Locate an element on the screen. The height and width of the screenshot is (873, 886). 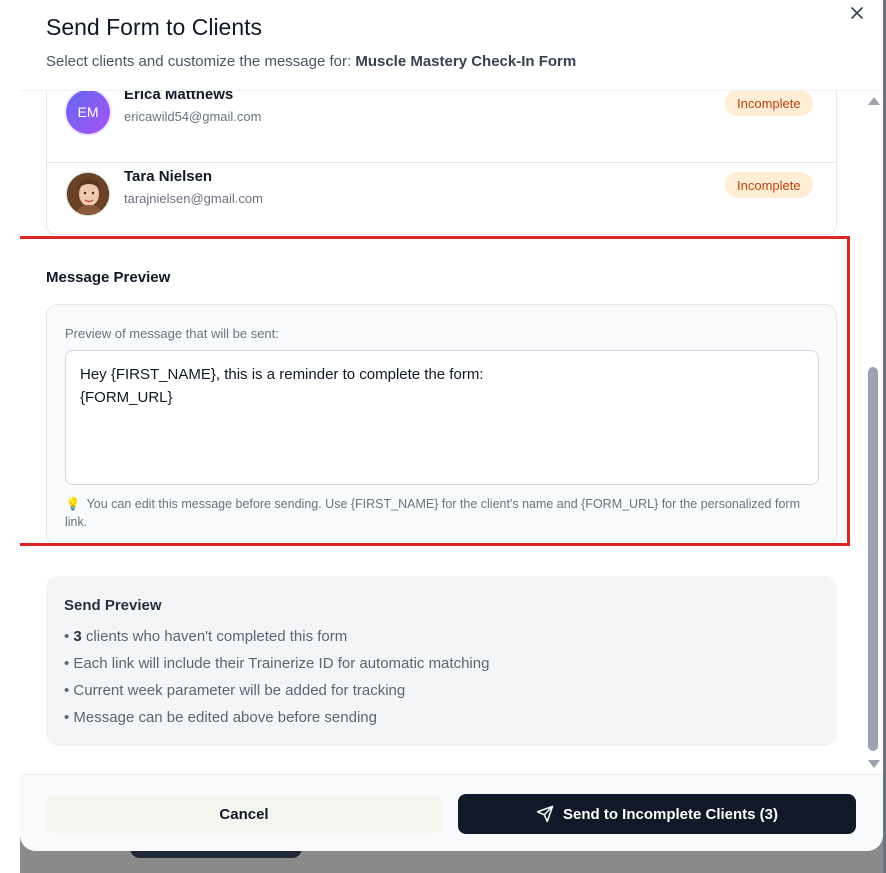
avatar is located at coordinates (88, 194).